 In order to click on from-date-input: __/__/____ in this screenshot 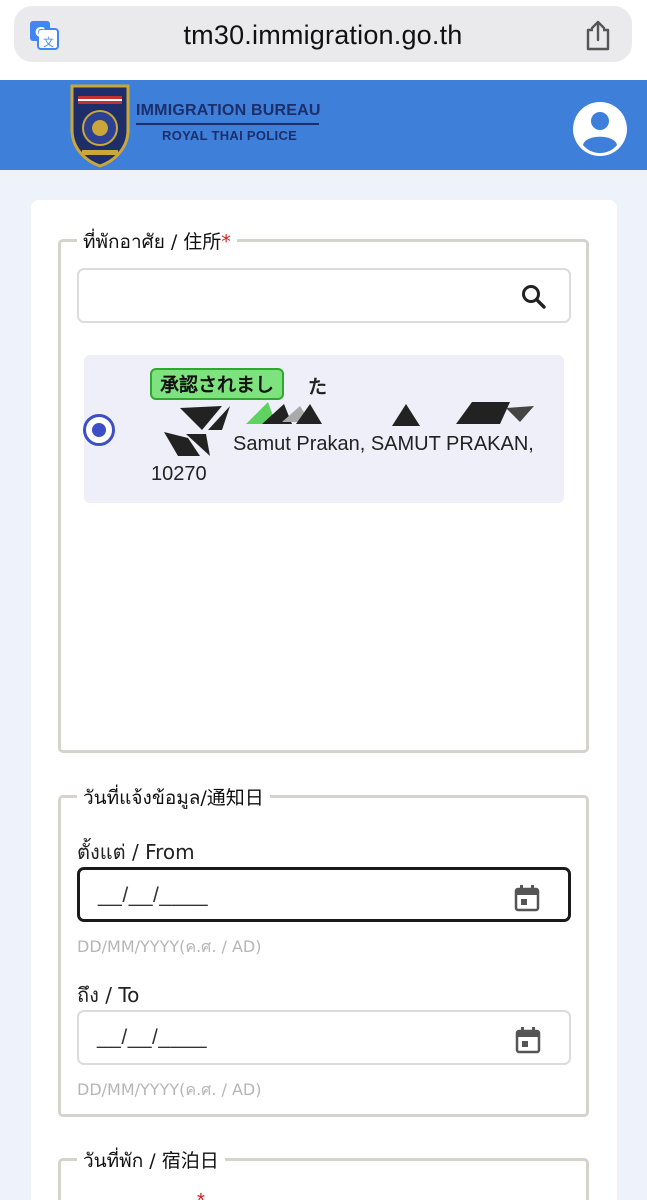, I will do `click(324, 894)`.